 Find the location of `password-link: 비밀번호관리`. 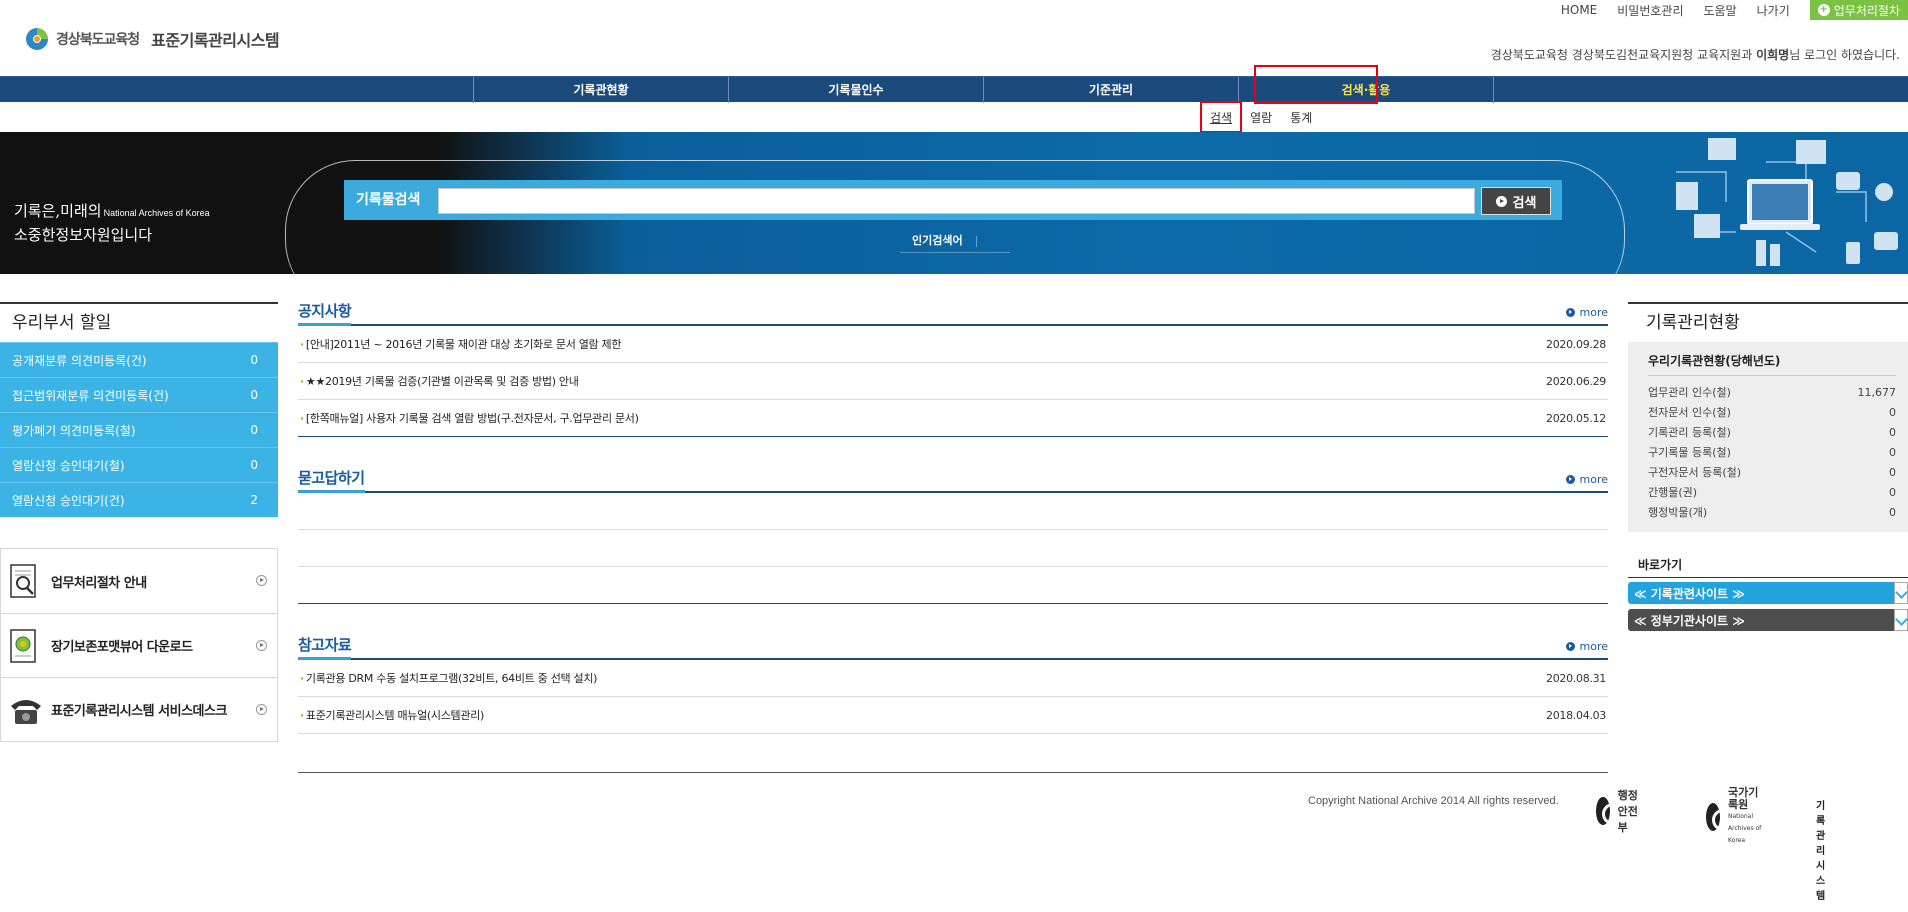

password-link: 비밀번호관리 is located at coordinates (1650, 10).